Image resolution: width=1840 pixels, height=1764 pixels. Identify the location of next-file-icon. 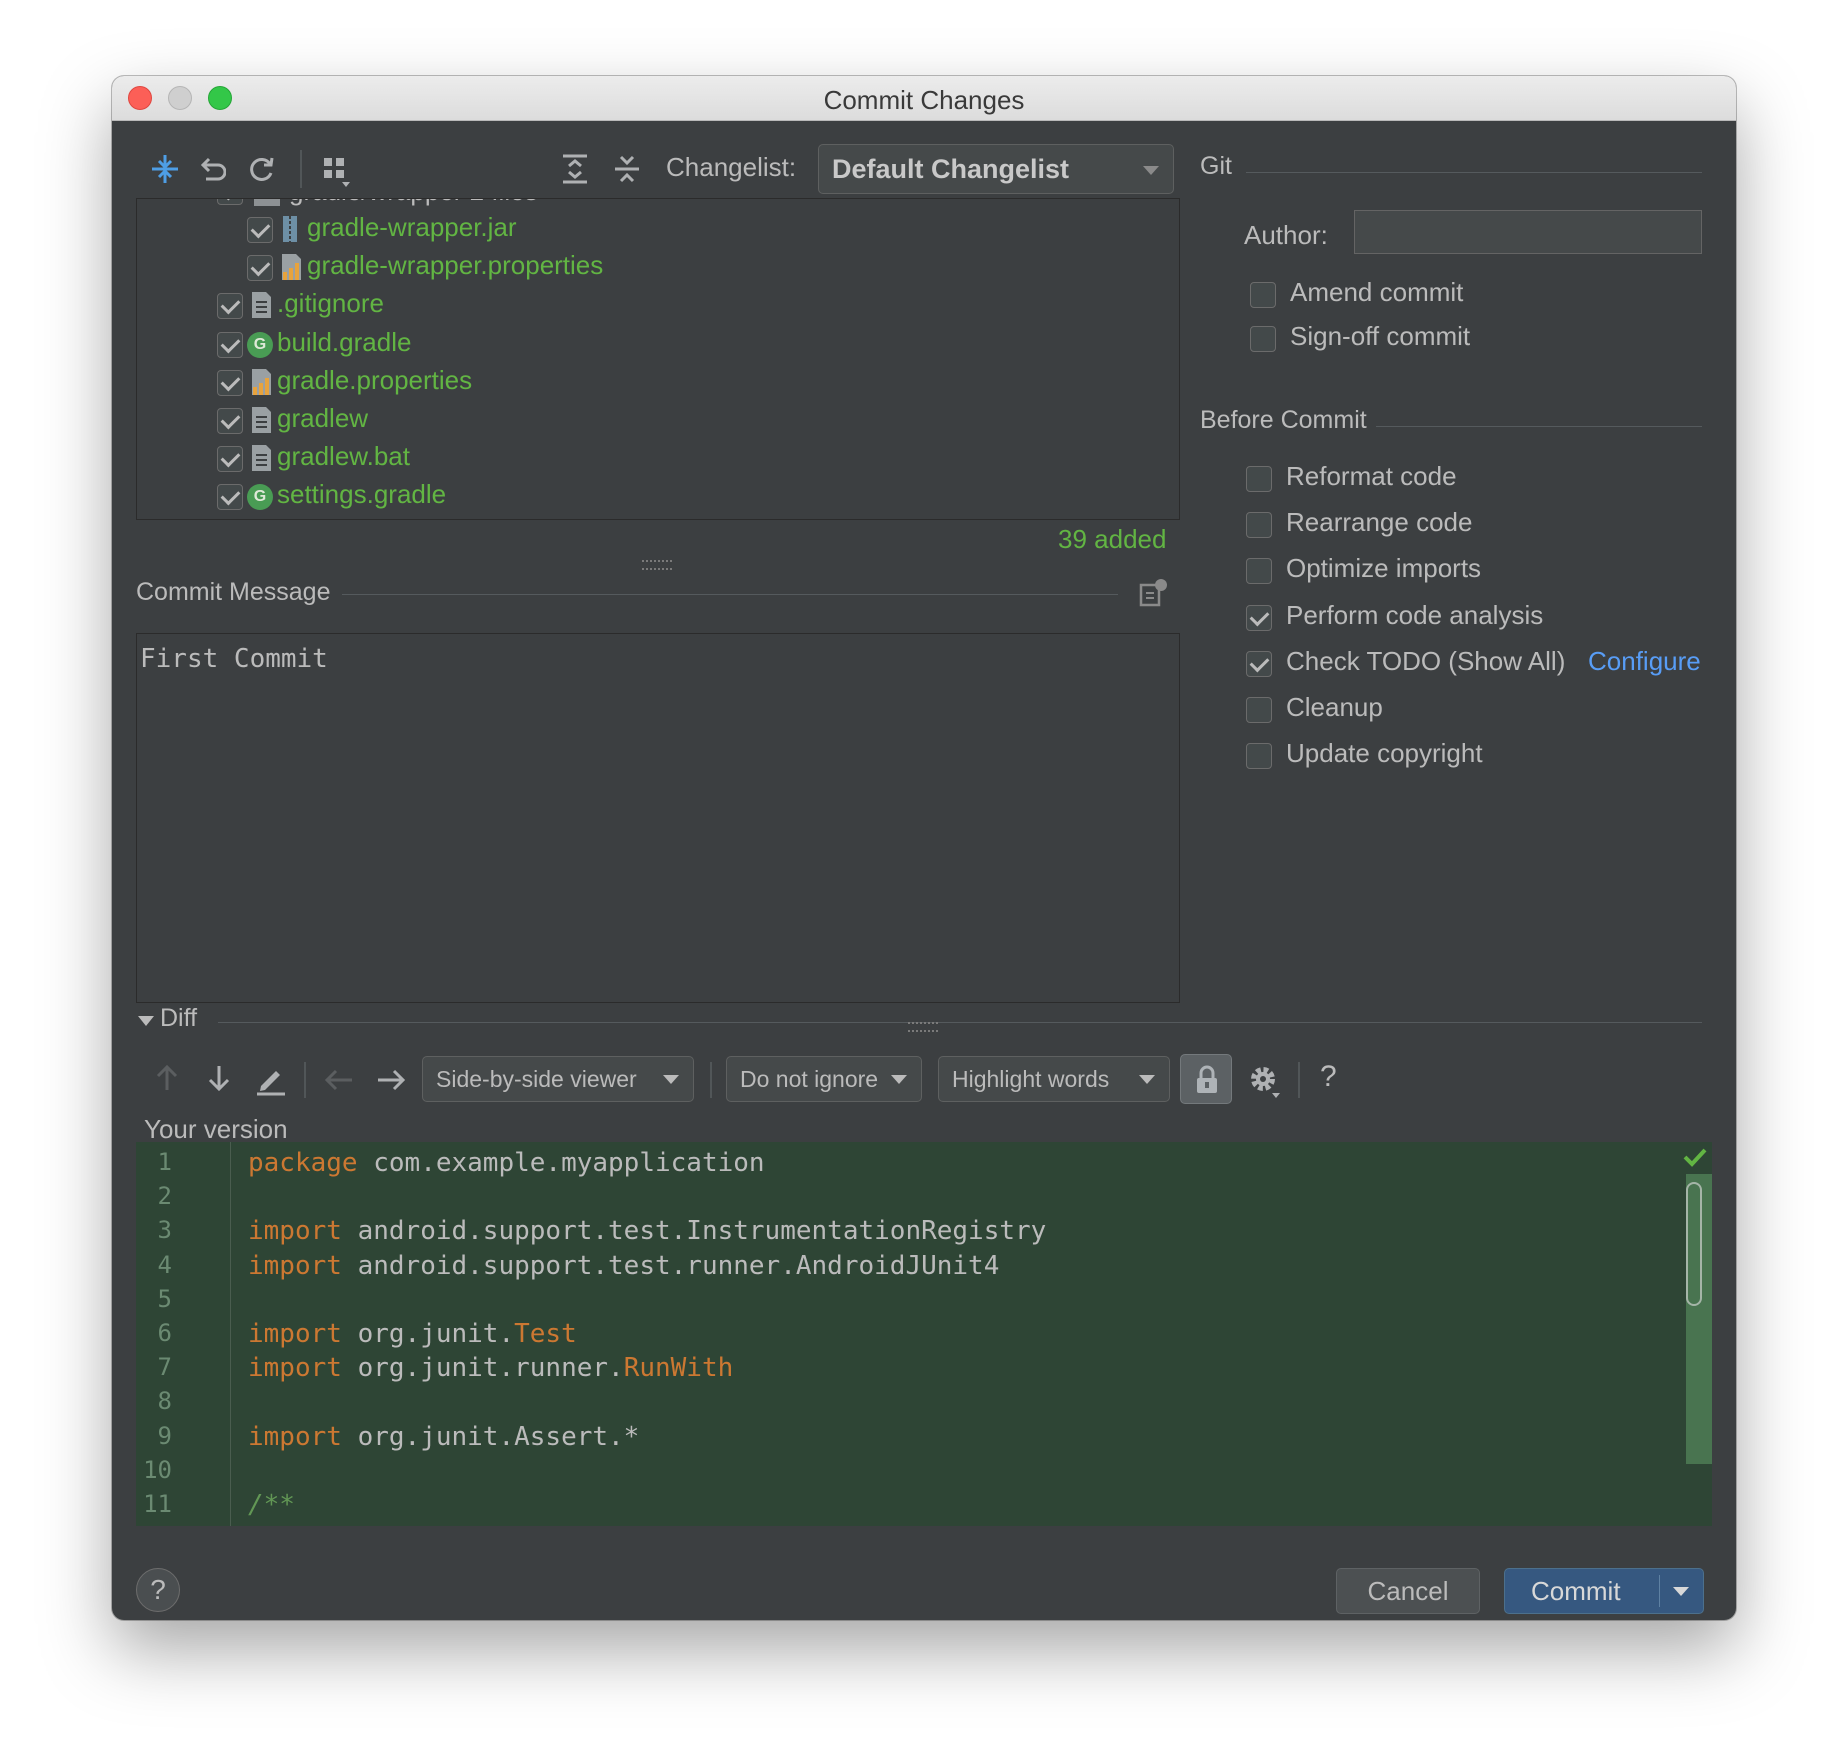
(391, 1080).